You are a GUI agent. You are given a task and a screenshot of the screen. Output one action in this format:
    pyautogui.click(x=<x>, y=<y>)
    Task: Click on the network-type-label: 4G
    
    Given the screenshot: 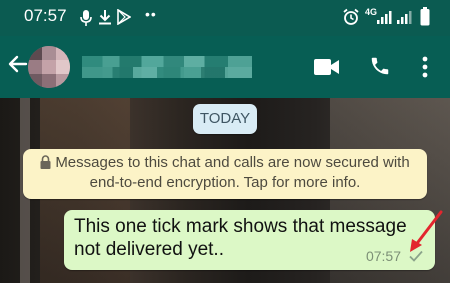 What is the action you would take?
    pyautogui.click(x=371, y=12)
    